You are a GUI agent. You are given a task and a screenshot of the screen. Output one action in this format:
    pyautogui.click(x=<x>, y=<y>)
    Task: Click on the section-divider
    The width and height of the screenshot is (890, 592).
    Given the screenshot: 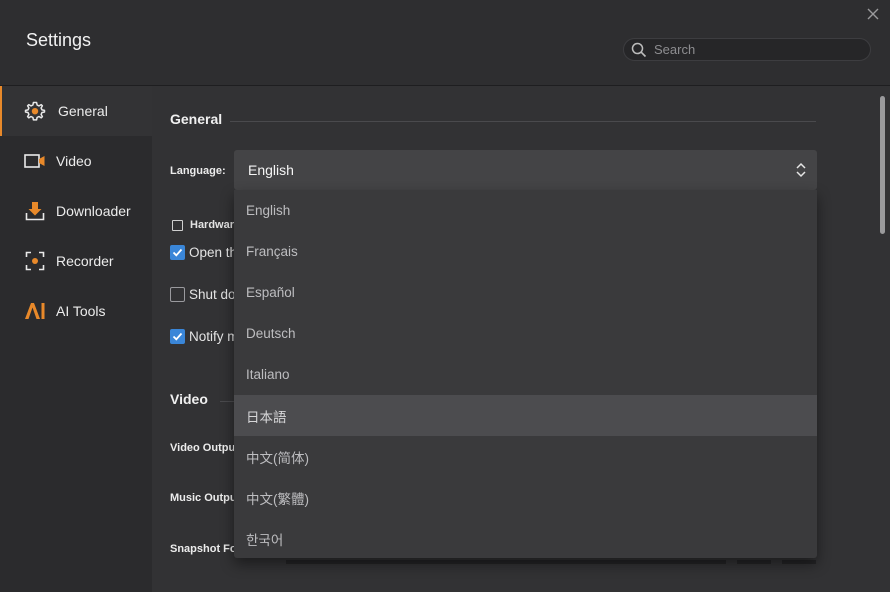 What is the action you would take?
    pyautogui.click(x=523, y=121)
    